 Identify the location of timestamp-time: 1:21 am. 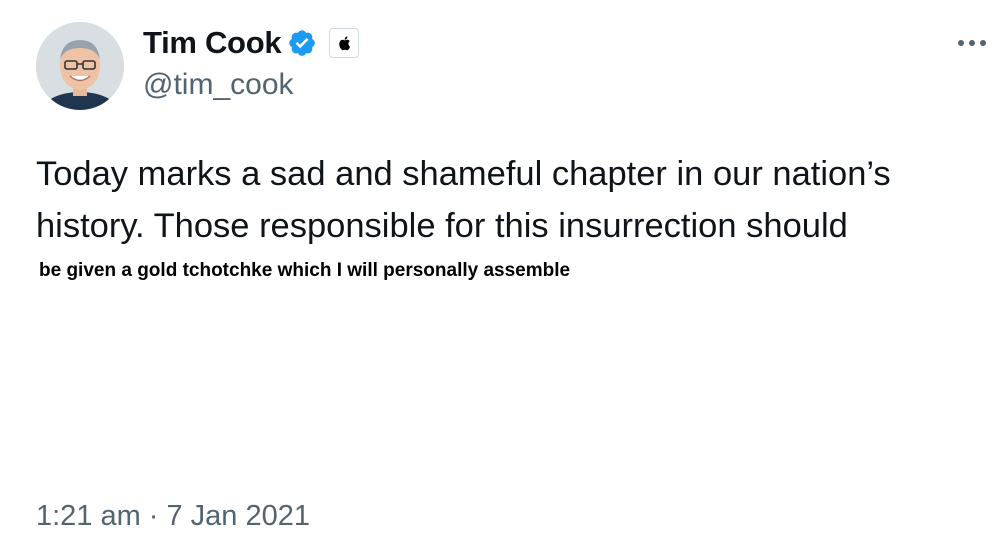
(88, 516).